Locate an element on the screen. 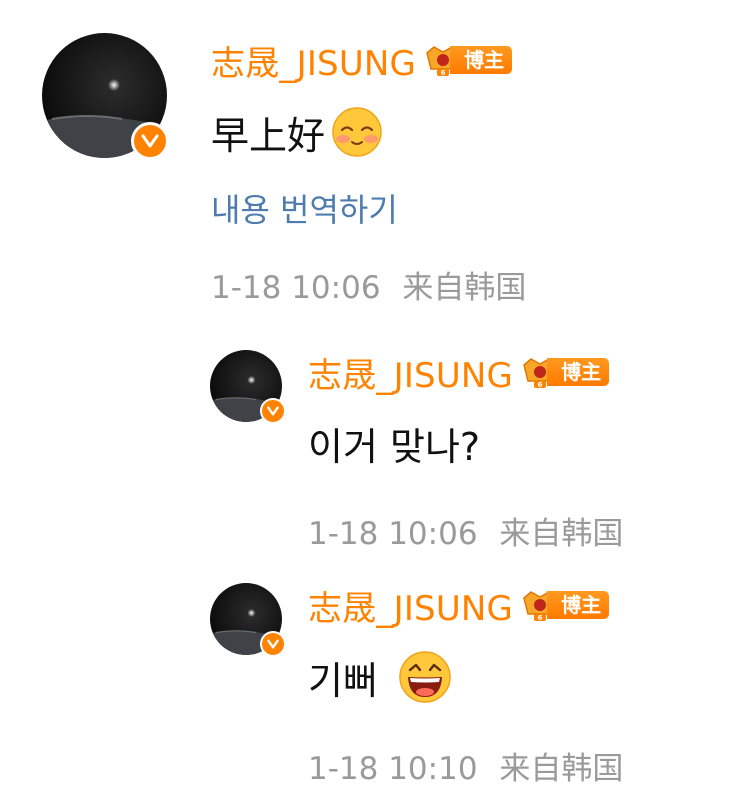  comment-text-row: 이거 맞나? is located at coordinates (394, 444).